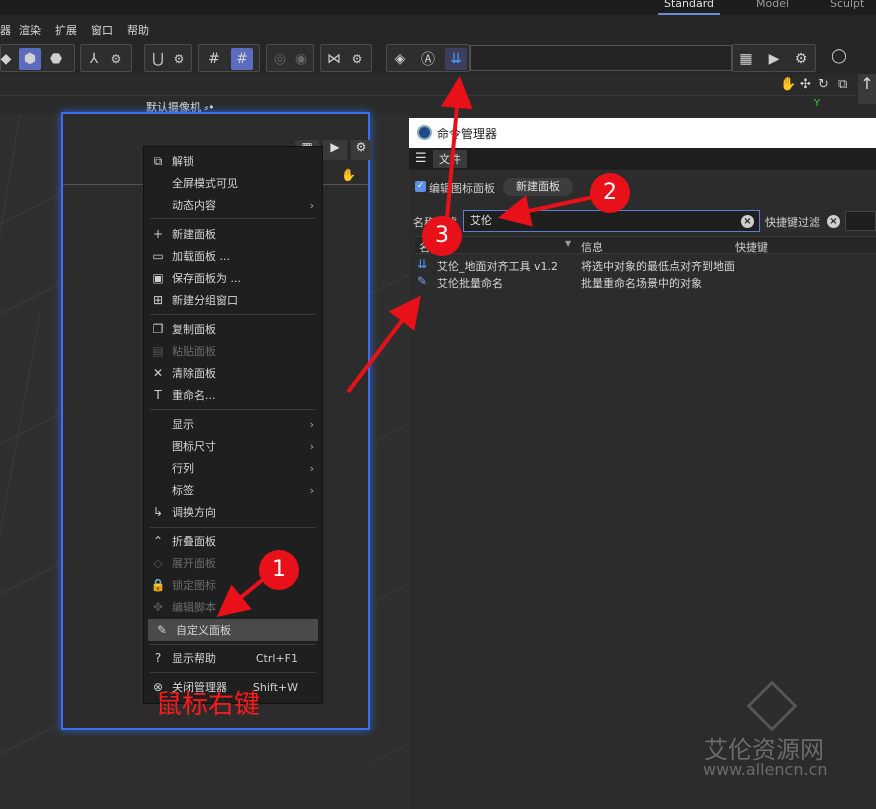  What do you see at coordinates (772, 7) in the screenshot?
I see `layout-tab-model: Model` at bounding box center [772, 7].